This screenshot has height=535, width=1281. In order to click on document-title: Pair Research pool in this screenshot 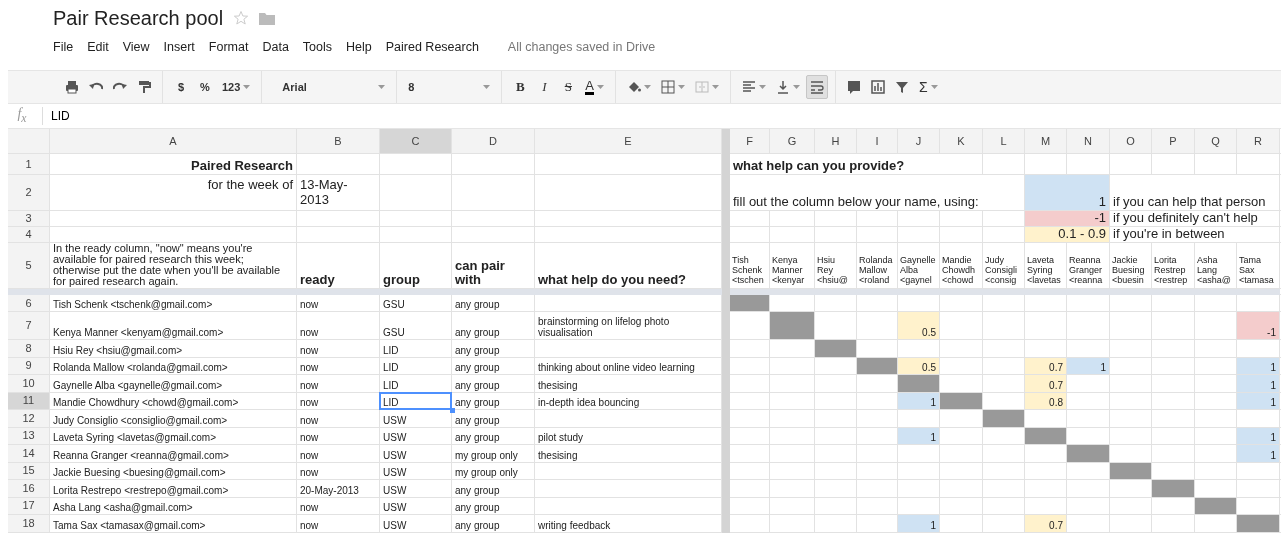, I will do `click(138, 18)`.